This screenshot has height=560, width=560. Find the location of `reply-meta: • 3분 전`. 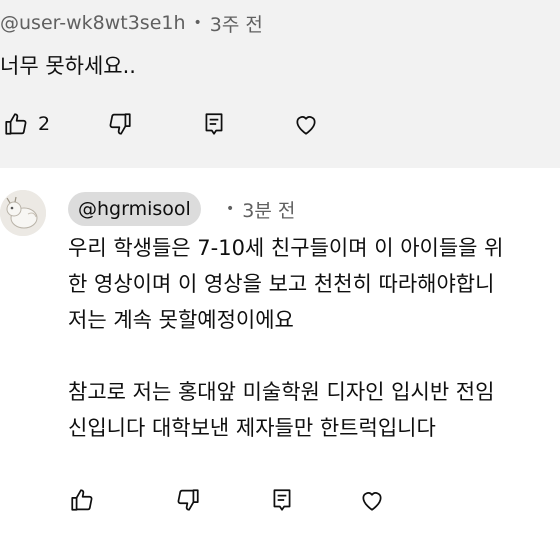

reply-meta: • 3분 전 is located at coordinates (260, 209).